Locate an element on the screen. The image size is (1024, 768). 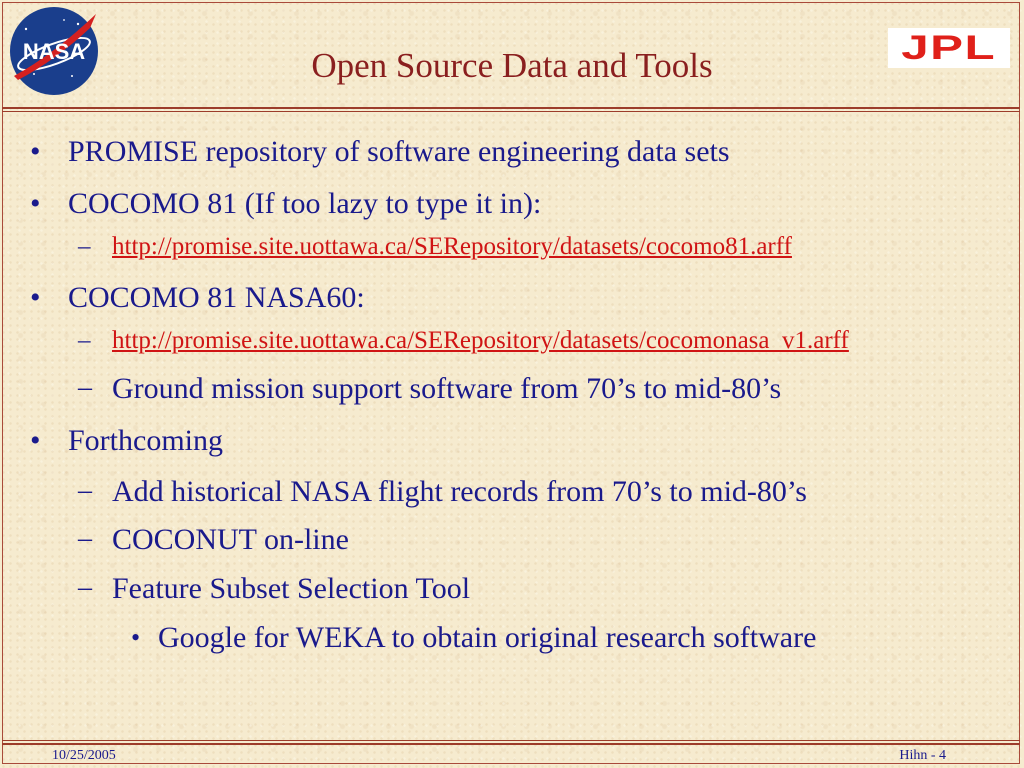
bullet-forthcoming: Forthcoming is located at coordinates (145, 440).